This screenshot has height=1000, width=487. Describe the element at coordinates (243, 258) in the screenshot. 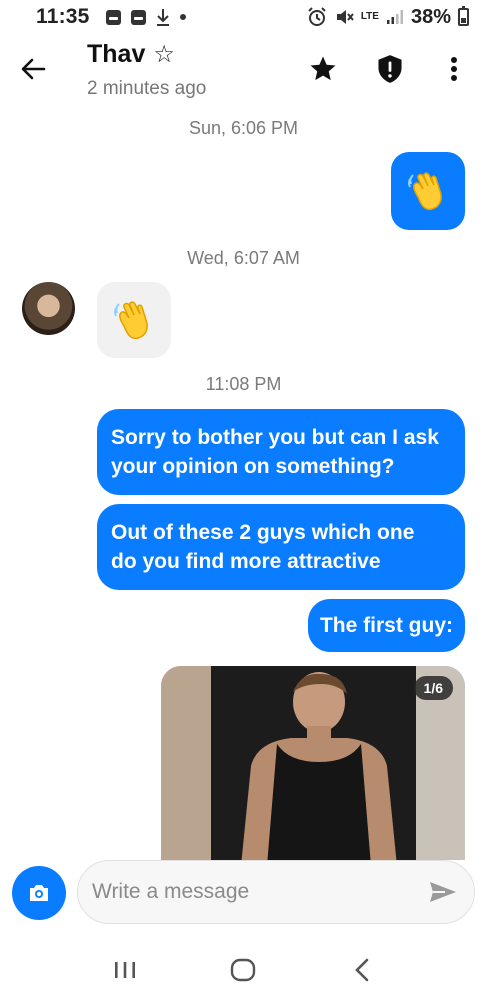

I see `timestamp: Wed, 6:07 AM` at that location.